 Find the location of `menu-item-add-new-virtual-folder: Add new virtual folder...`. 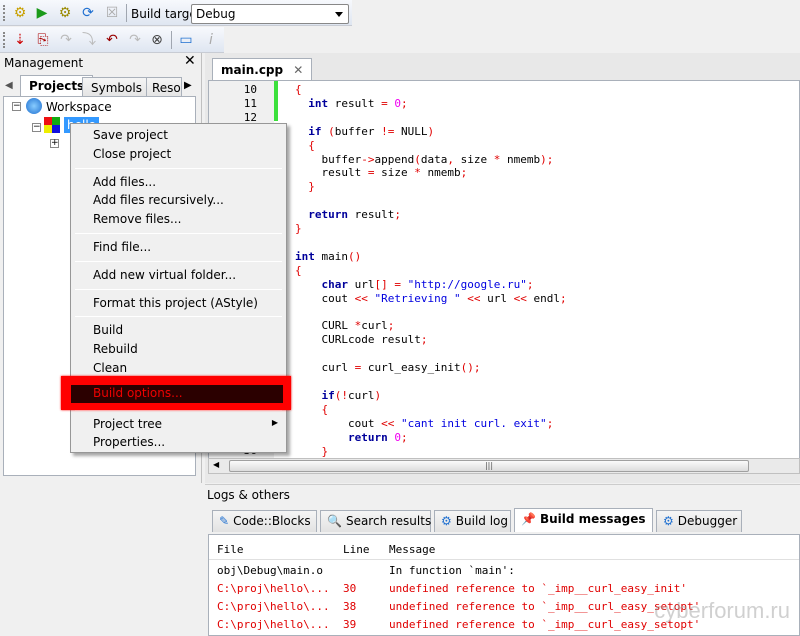

menu-item-add-new-virtual-folder: Add new virtual folder... is located at coordinates (178, 275).